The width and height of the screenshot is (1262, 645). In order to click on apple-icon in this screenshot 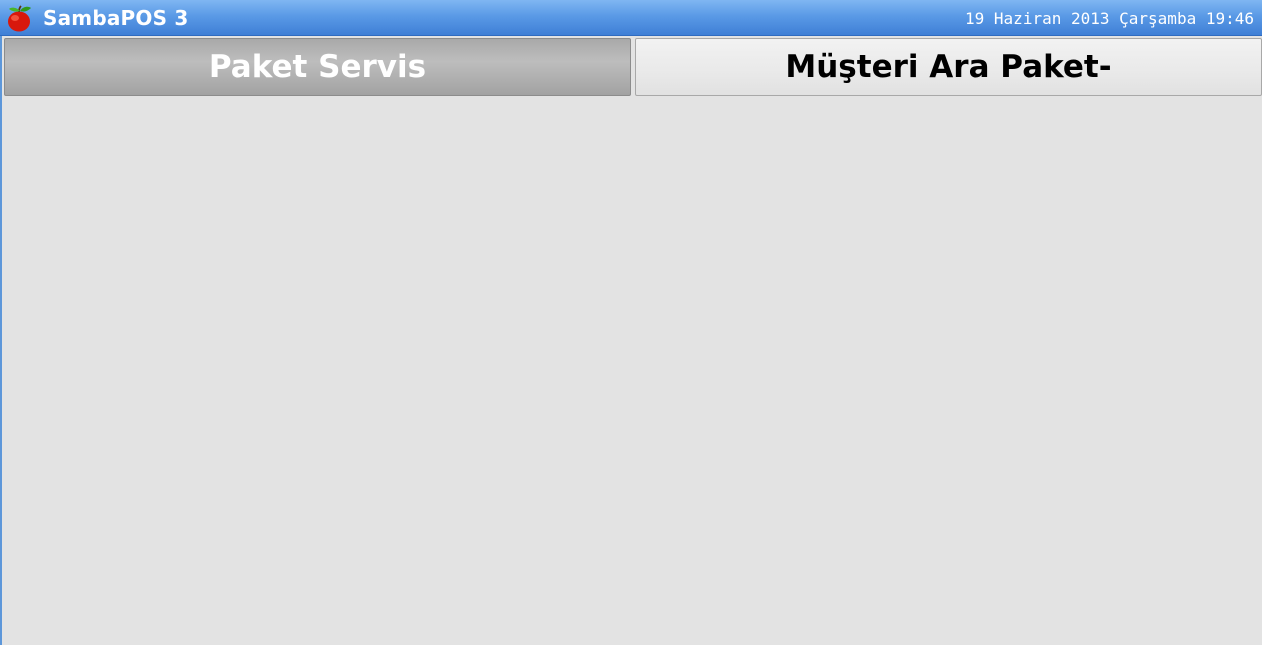, I will do `click(19, 18)`.